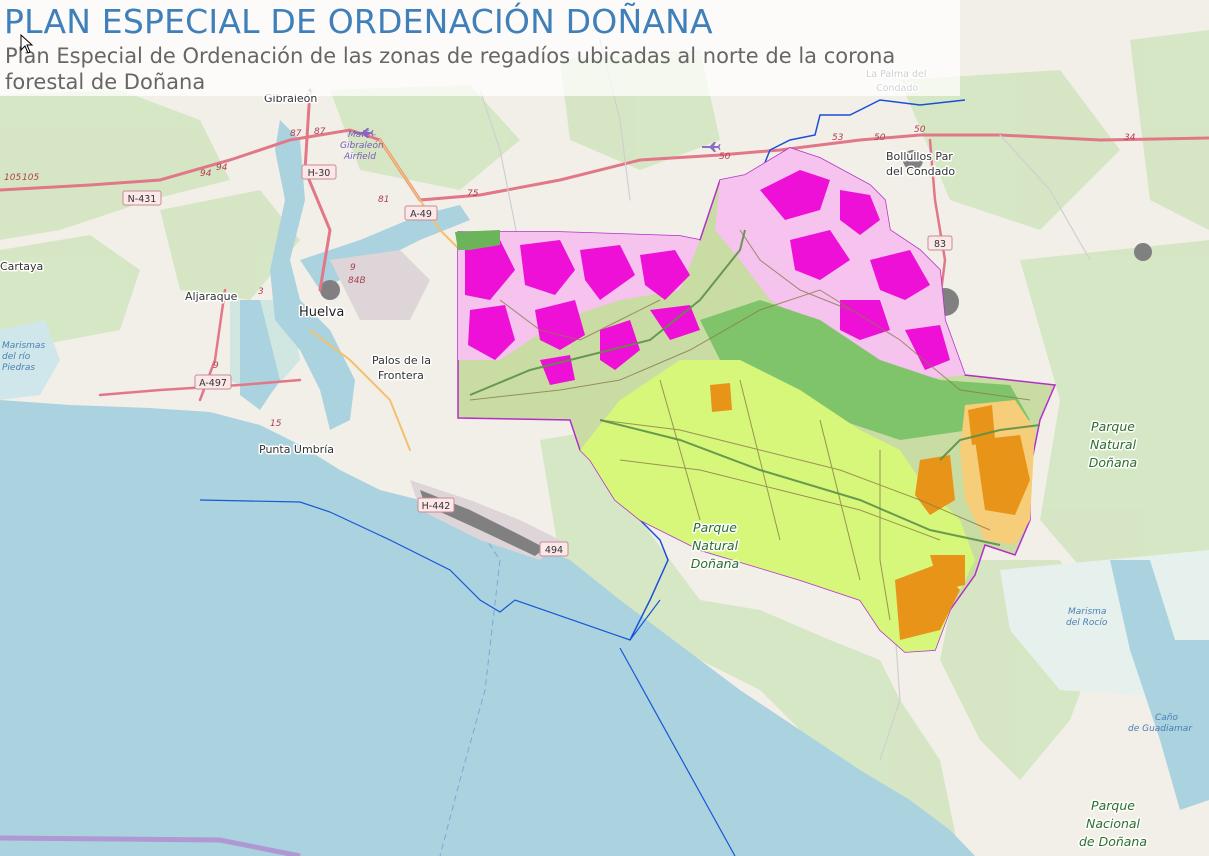  I want to click on svg-text: 81, so click(383, 200).